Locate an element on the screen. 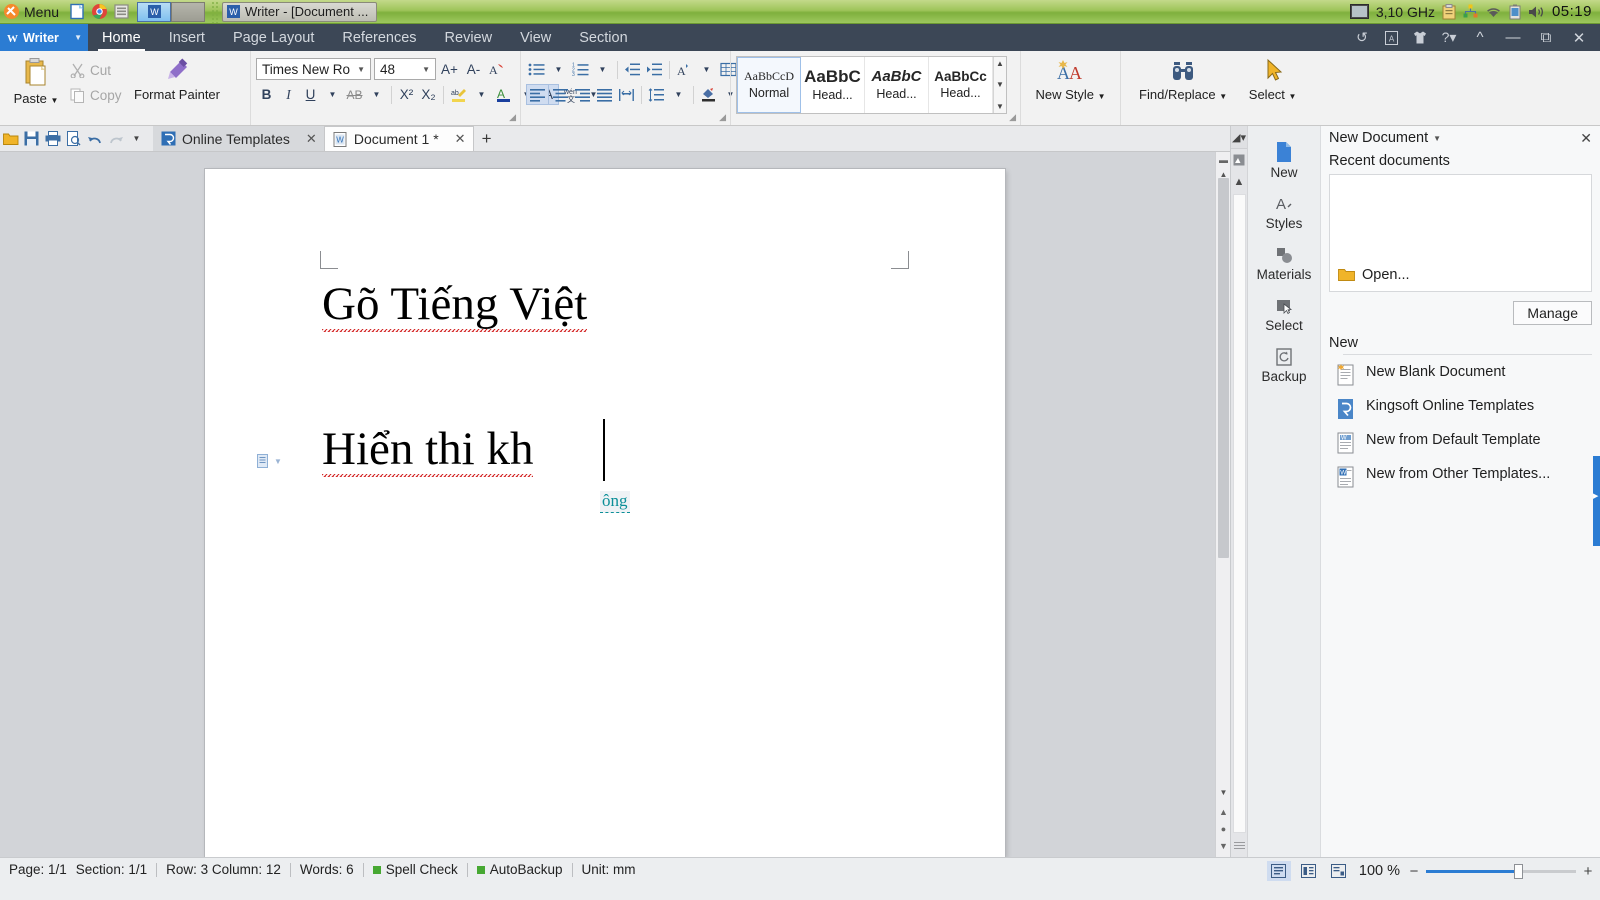  tab-references: References is located at coordinates (379, 37).